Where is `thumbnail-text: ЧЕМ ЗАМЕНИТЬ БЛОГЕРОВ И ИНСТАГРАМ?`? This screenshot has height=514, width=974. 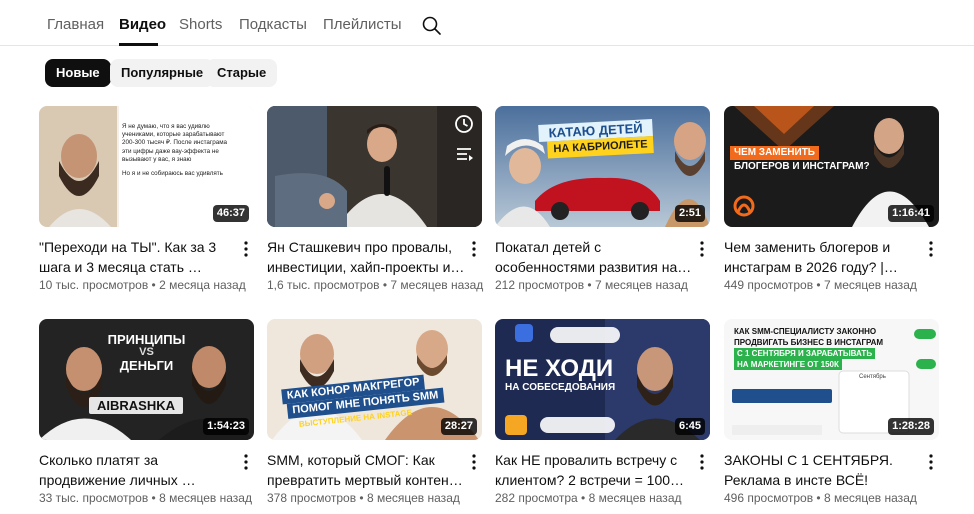 thumbnail-text: ЧЕМ ЗАМЕНИТЬ БЛОГЕРОВ И ИНСТАГРАМ? is located at coordinates (802, 160).